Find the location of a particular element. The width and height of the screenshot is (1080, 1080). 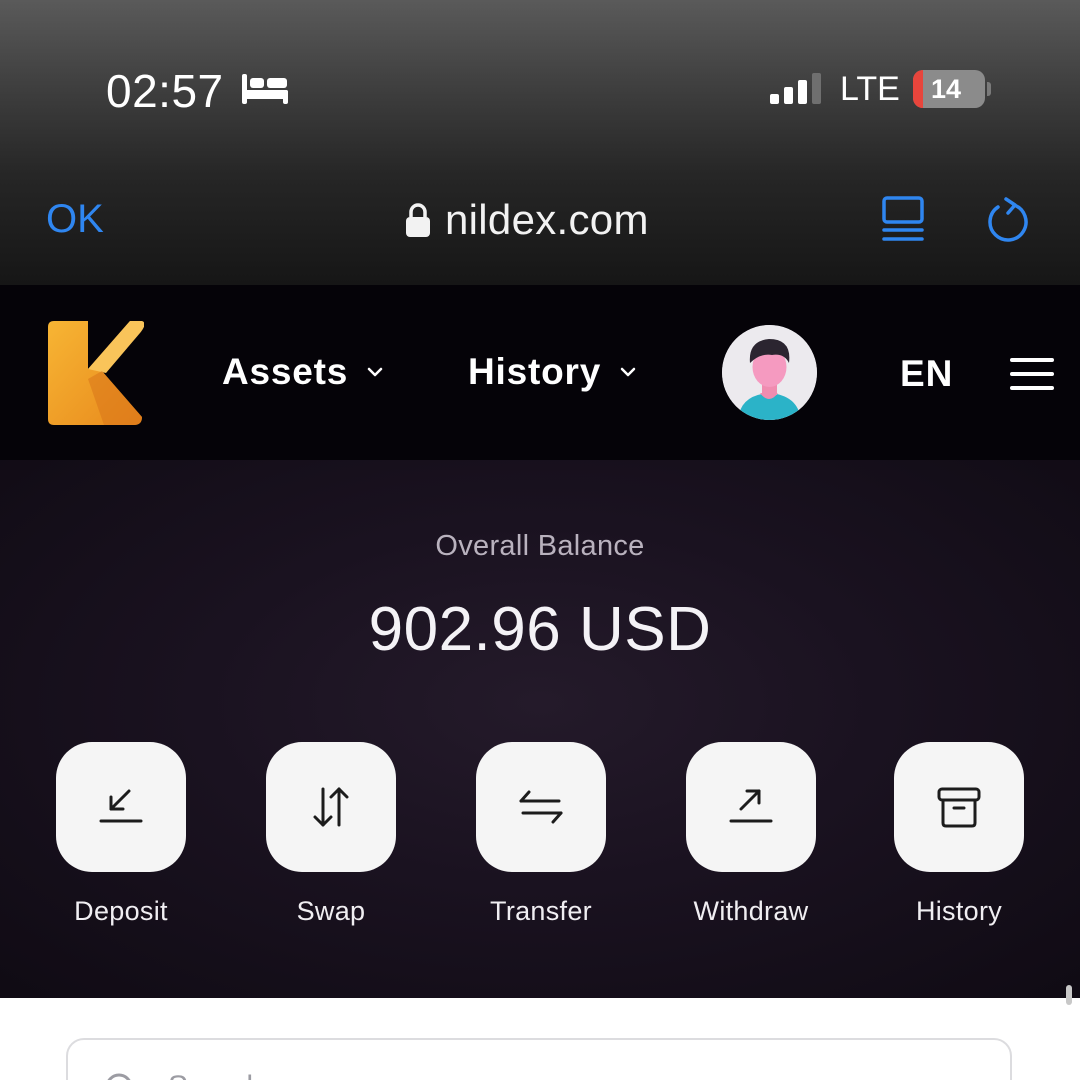

avatar-person-icon is located at coordinates (769, 372).